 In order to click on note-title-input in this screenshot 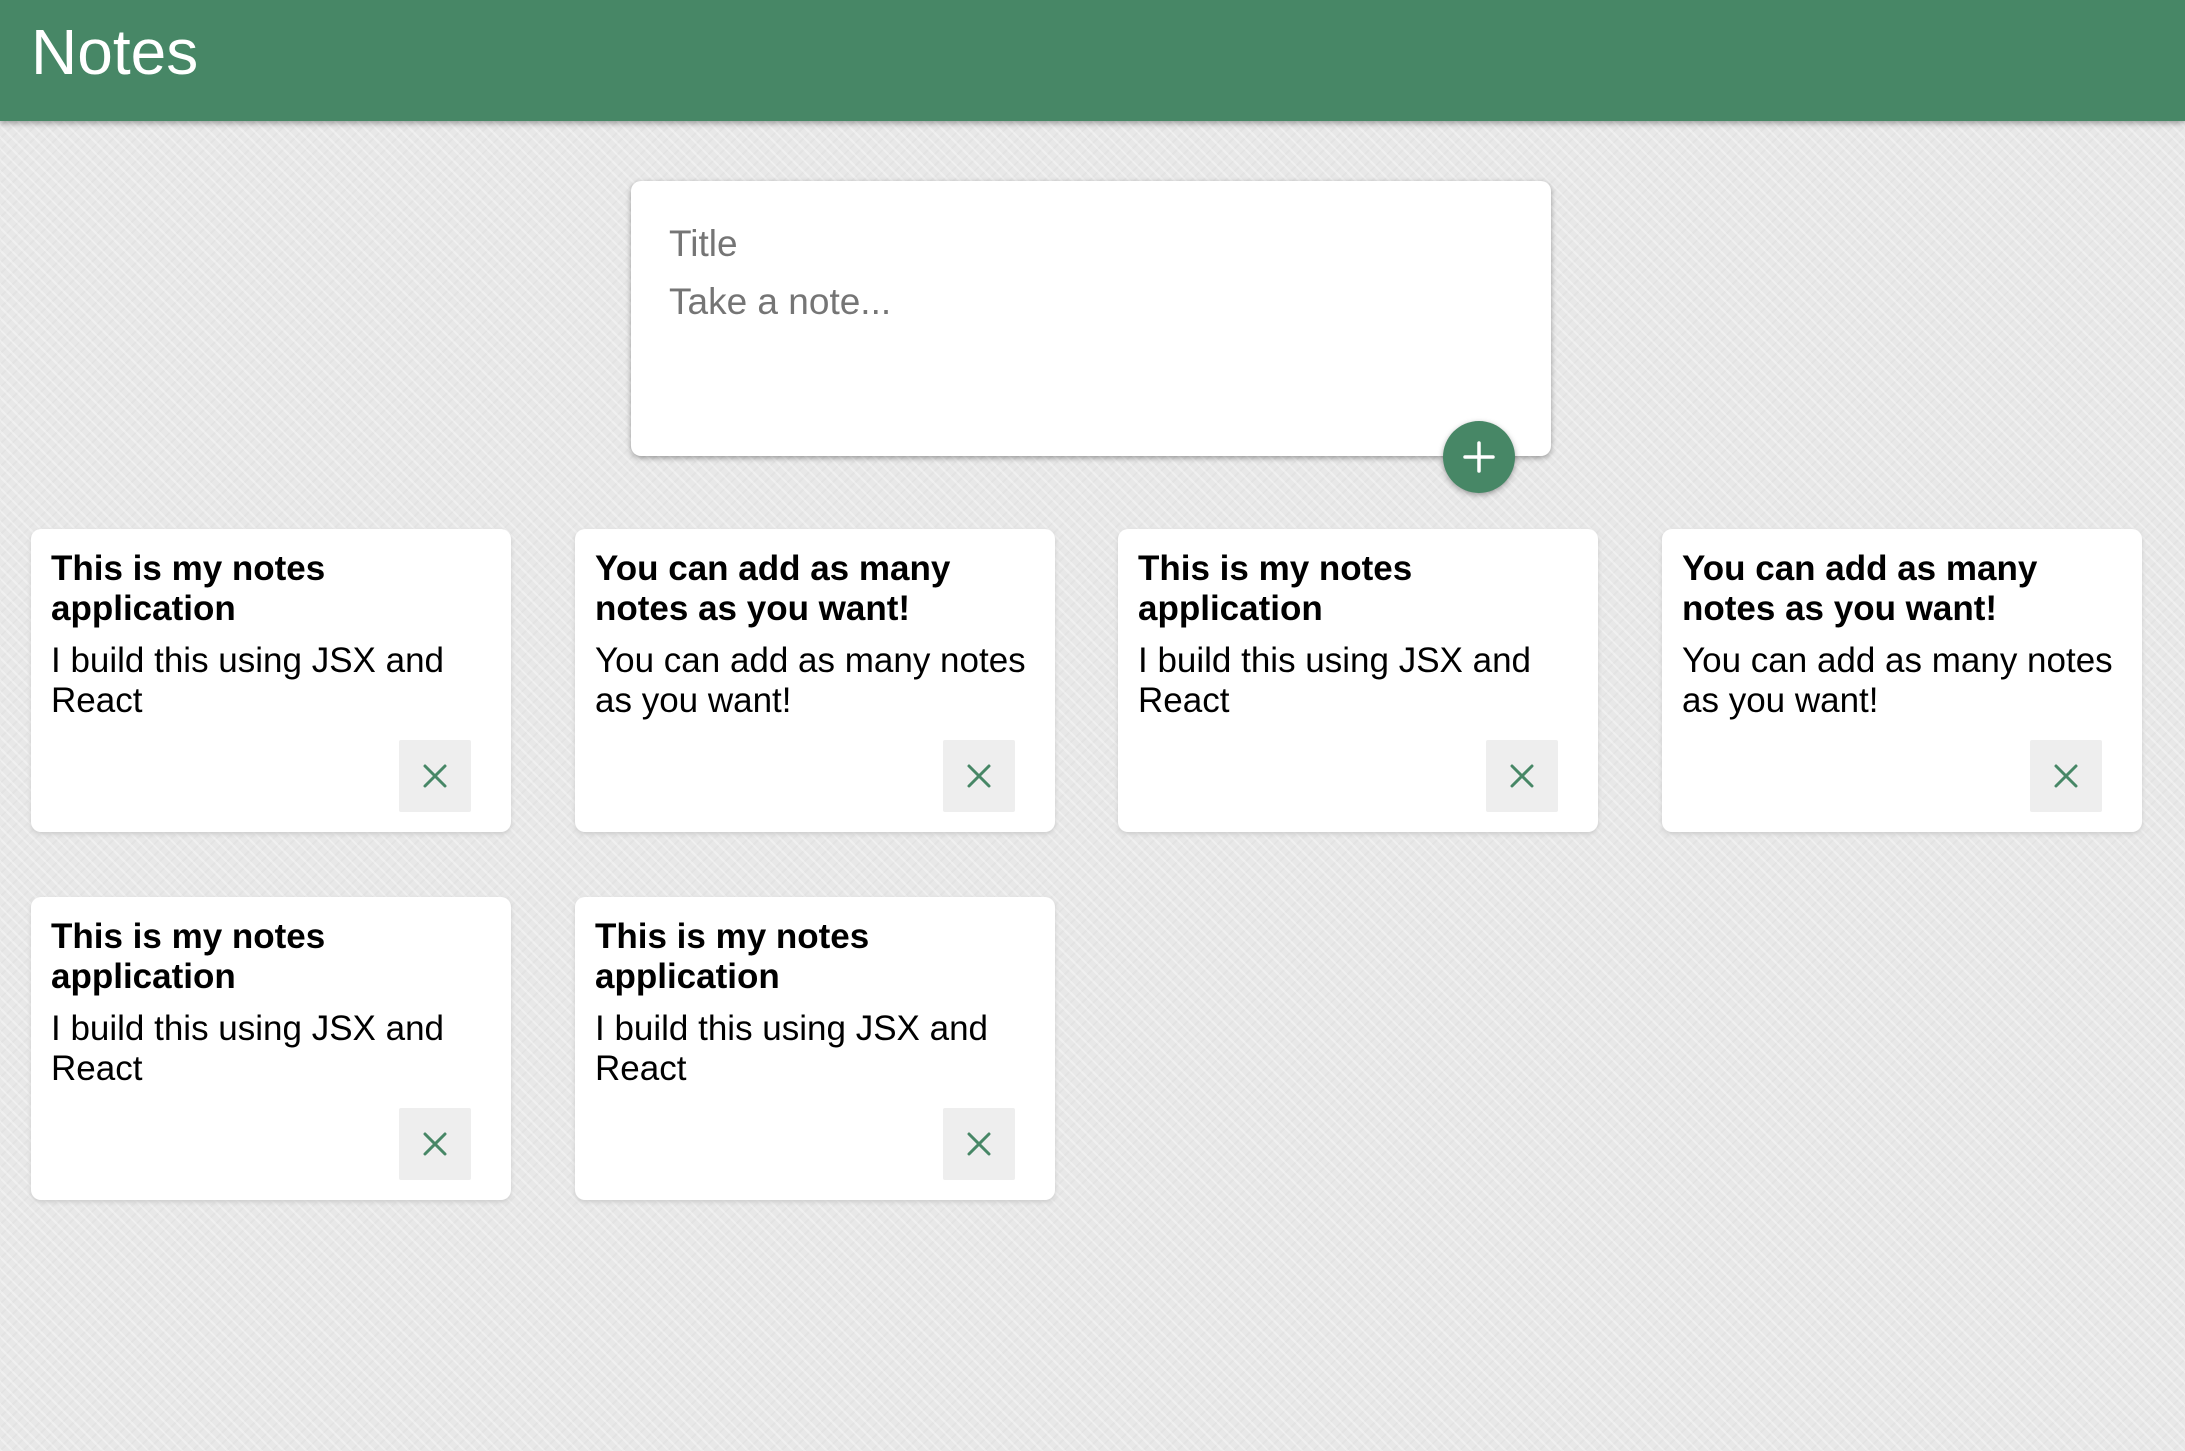, I will do `click(1089, 244)`.